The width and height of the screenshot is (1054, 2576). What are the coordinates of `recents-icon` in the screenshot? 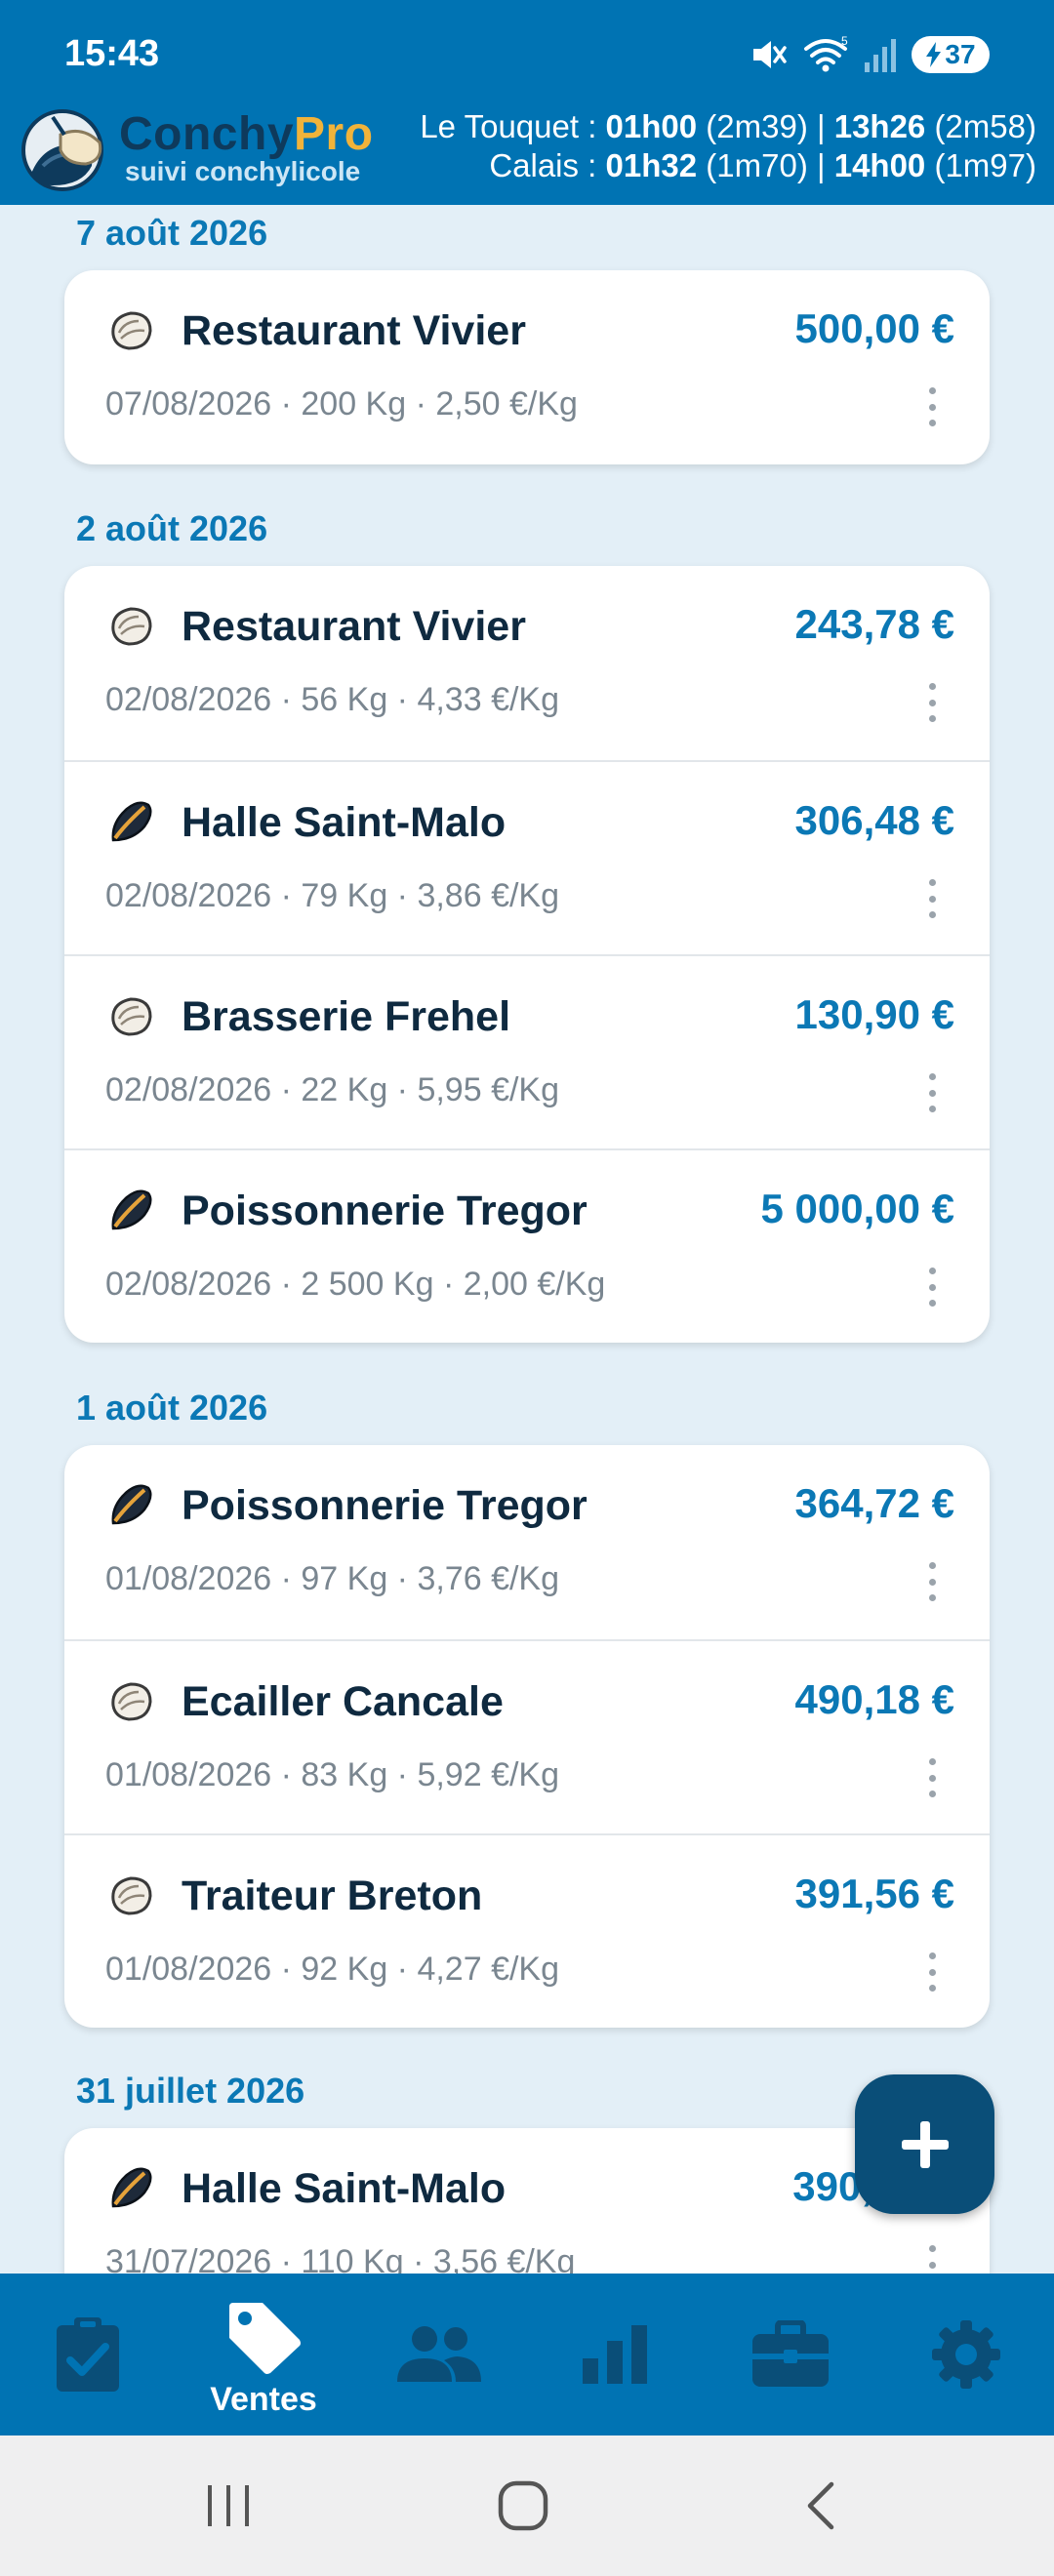 It's located at (228, 2505).